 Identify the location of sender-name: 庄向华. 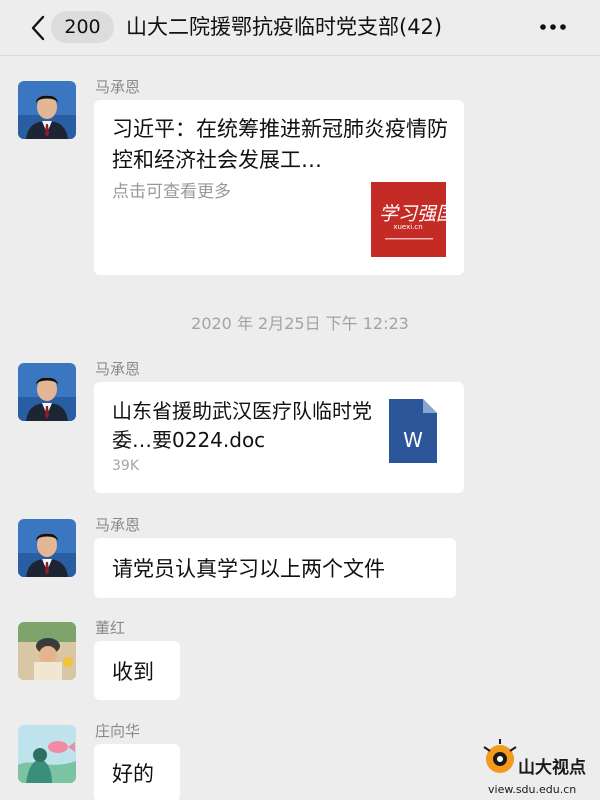
(118, 731).